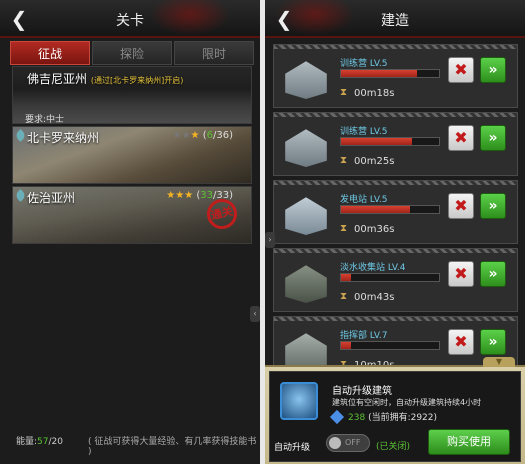  I want to click on stage-name: 佐治亚州, so click(51, 198).